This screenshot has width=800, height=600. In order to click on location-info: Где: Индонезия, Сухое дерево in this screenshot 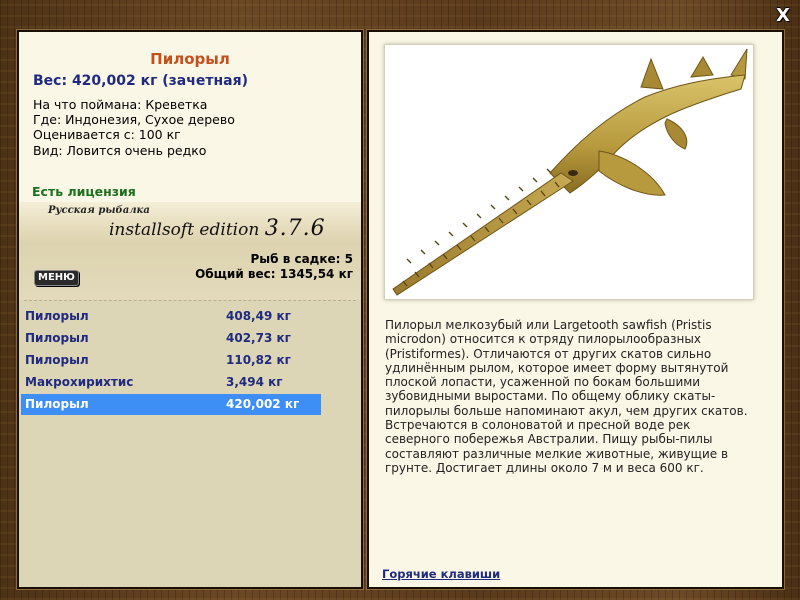, I will do `click(134, 119)`.